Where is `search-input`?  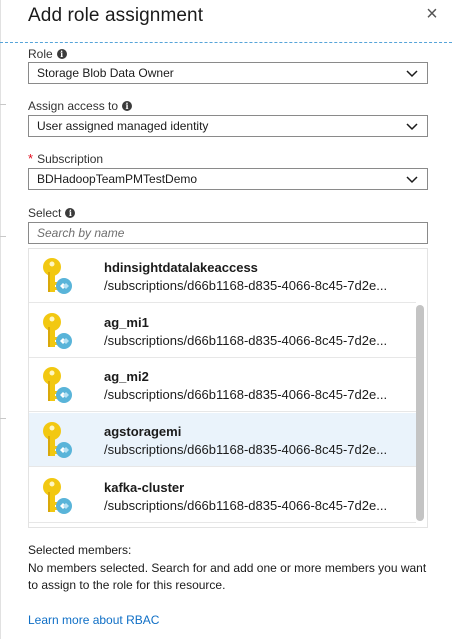
search-input is located at coordinates (228, 233).